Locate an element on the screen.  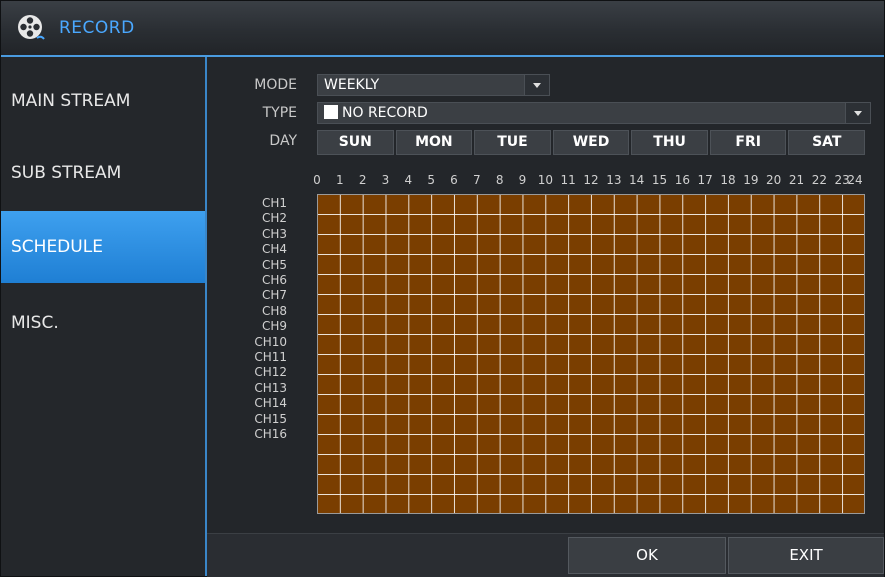
hour-label: 2 is located at coordinates (362, 180).